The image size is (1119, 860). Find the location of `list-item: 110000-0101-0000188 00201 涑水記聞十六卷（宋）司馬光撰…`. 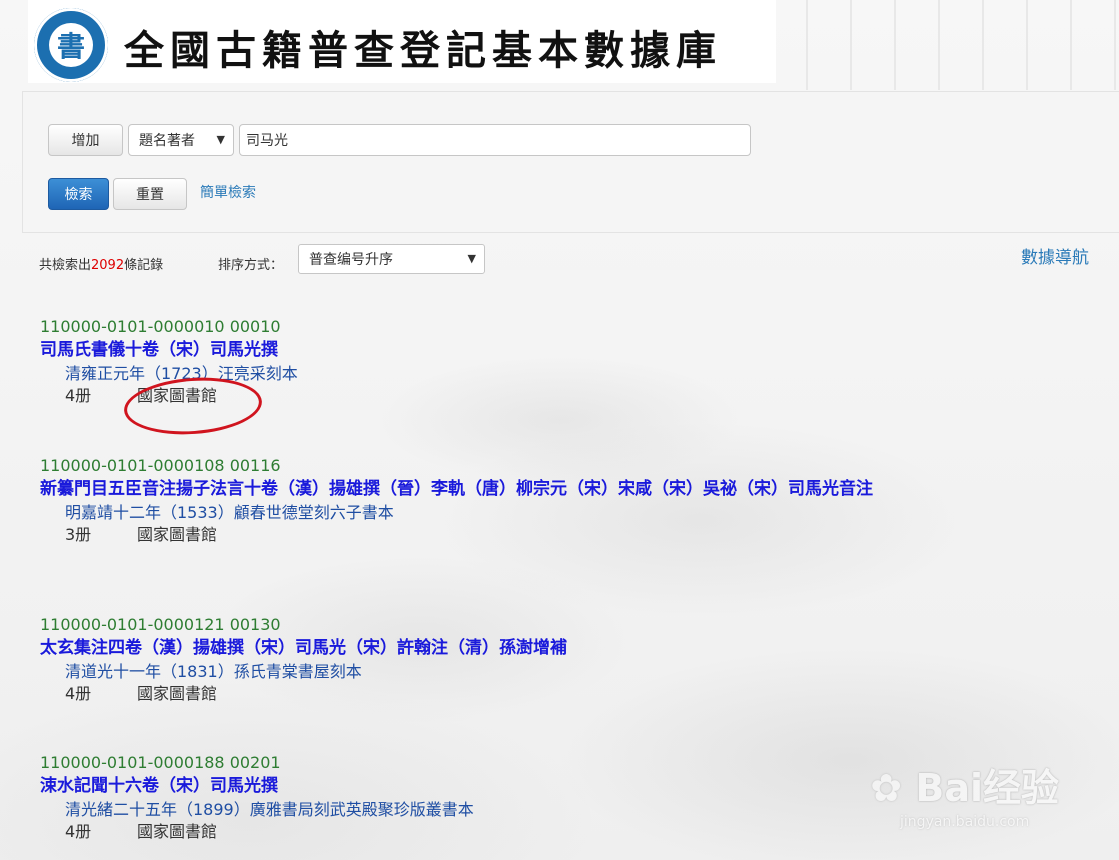

list-item: 110000-0101-0000188 00201 涑水記聞十六卷（宋）司馬光撰… is located at coordinates (520, 797).